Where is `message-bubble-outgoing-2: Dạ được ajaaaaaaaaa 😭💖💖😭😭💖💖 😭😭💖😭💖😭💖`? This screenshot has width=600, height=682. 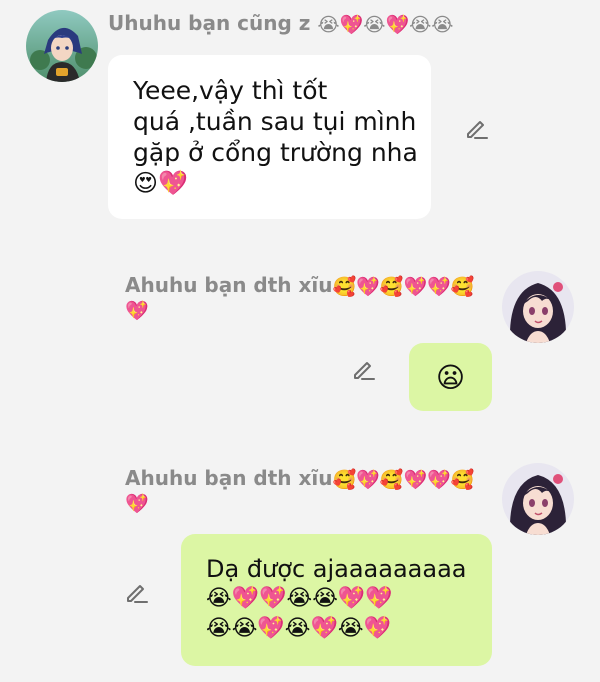 message-bubble-outgoing-2: Dạ được ajaaaaaaaaa 😭💖💖😭😭💖💖 😭😭💖😭💖😭💖 is located at coordinates (336, 600).